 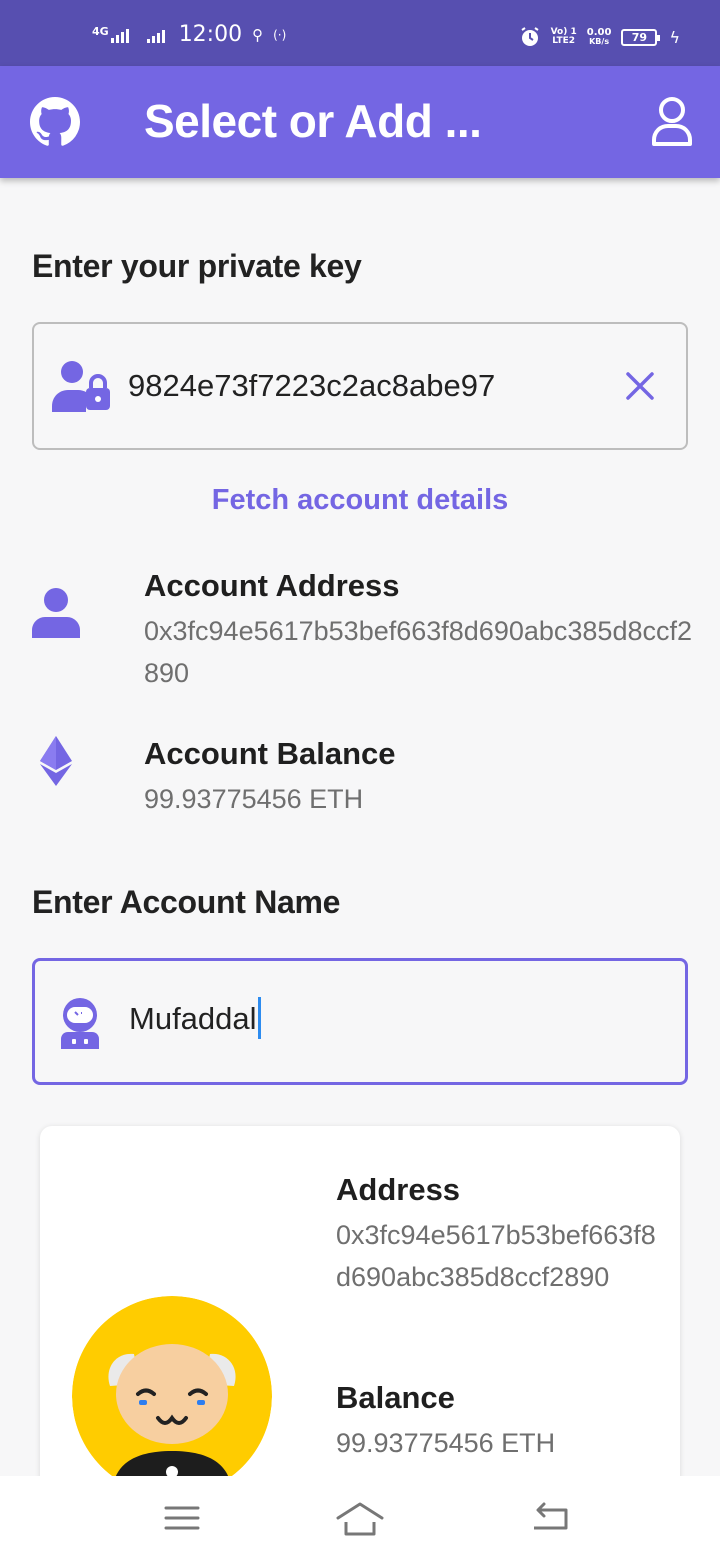 I want to click on back-icon, so click(x=550, y=1518).